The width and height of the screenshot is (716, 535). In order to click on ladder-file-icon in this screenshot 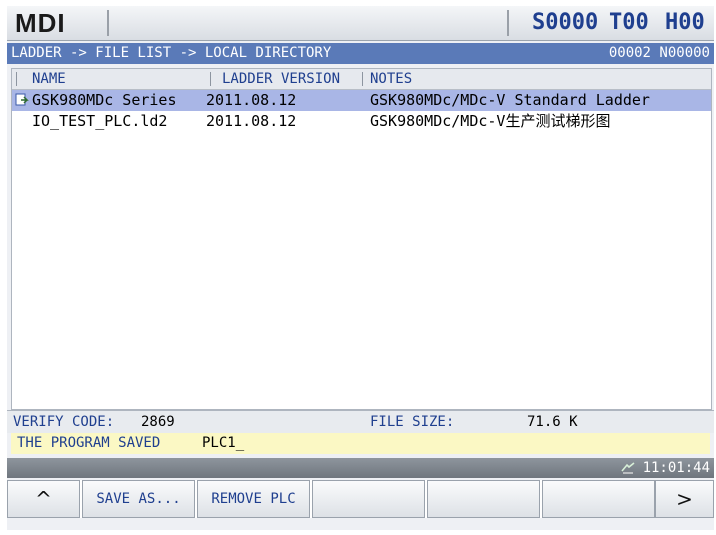, I will do `click(22, 99)`.